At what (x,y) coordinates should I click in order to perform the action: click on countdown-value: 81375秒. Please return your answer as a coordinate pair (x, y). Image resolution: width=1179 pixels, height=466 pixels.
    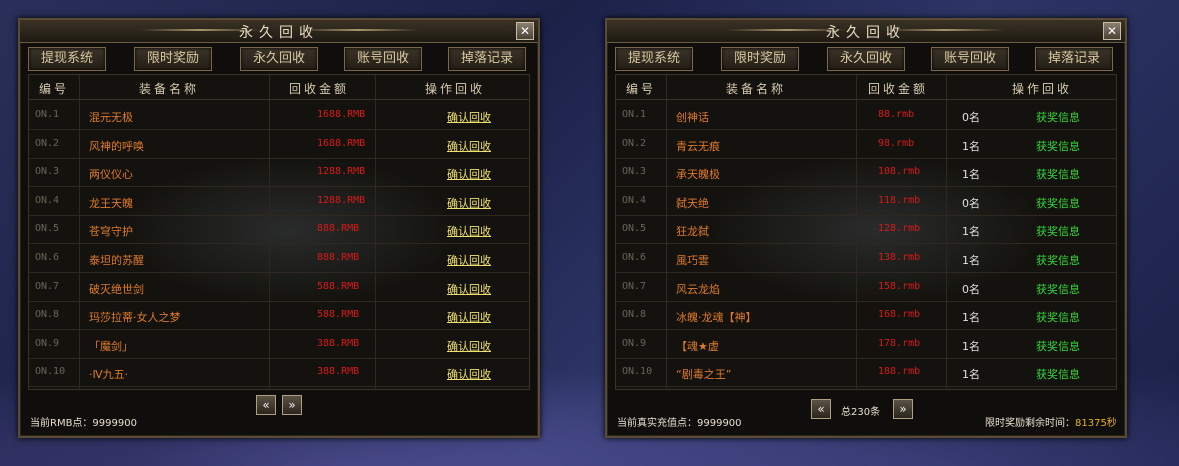
    Looking at the image, I should click on (1096, 423).